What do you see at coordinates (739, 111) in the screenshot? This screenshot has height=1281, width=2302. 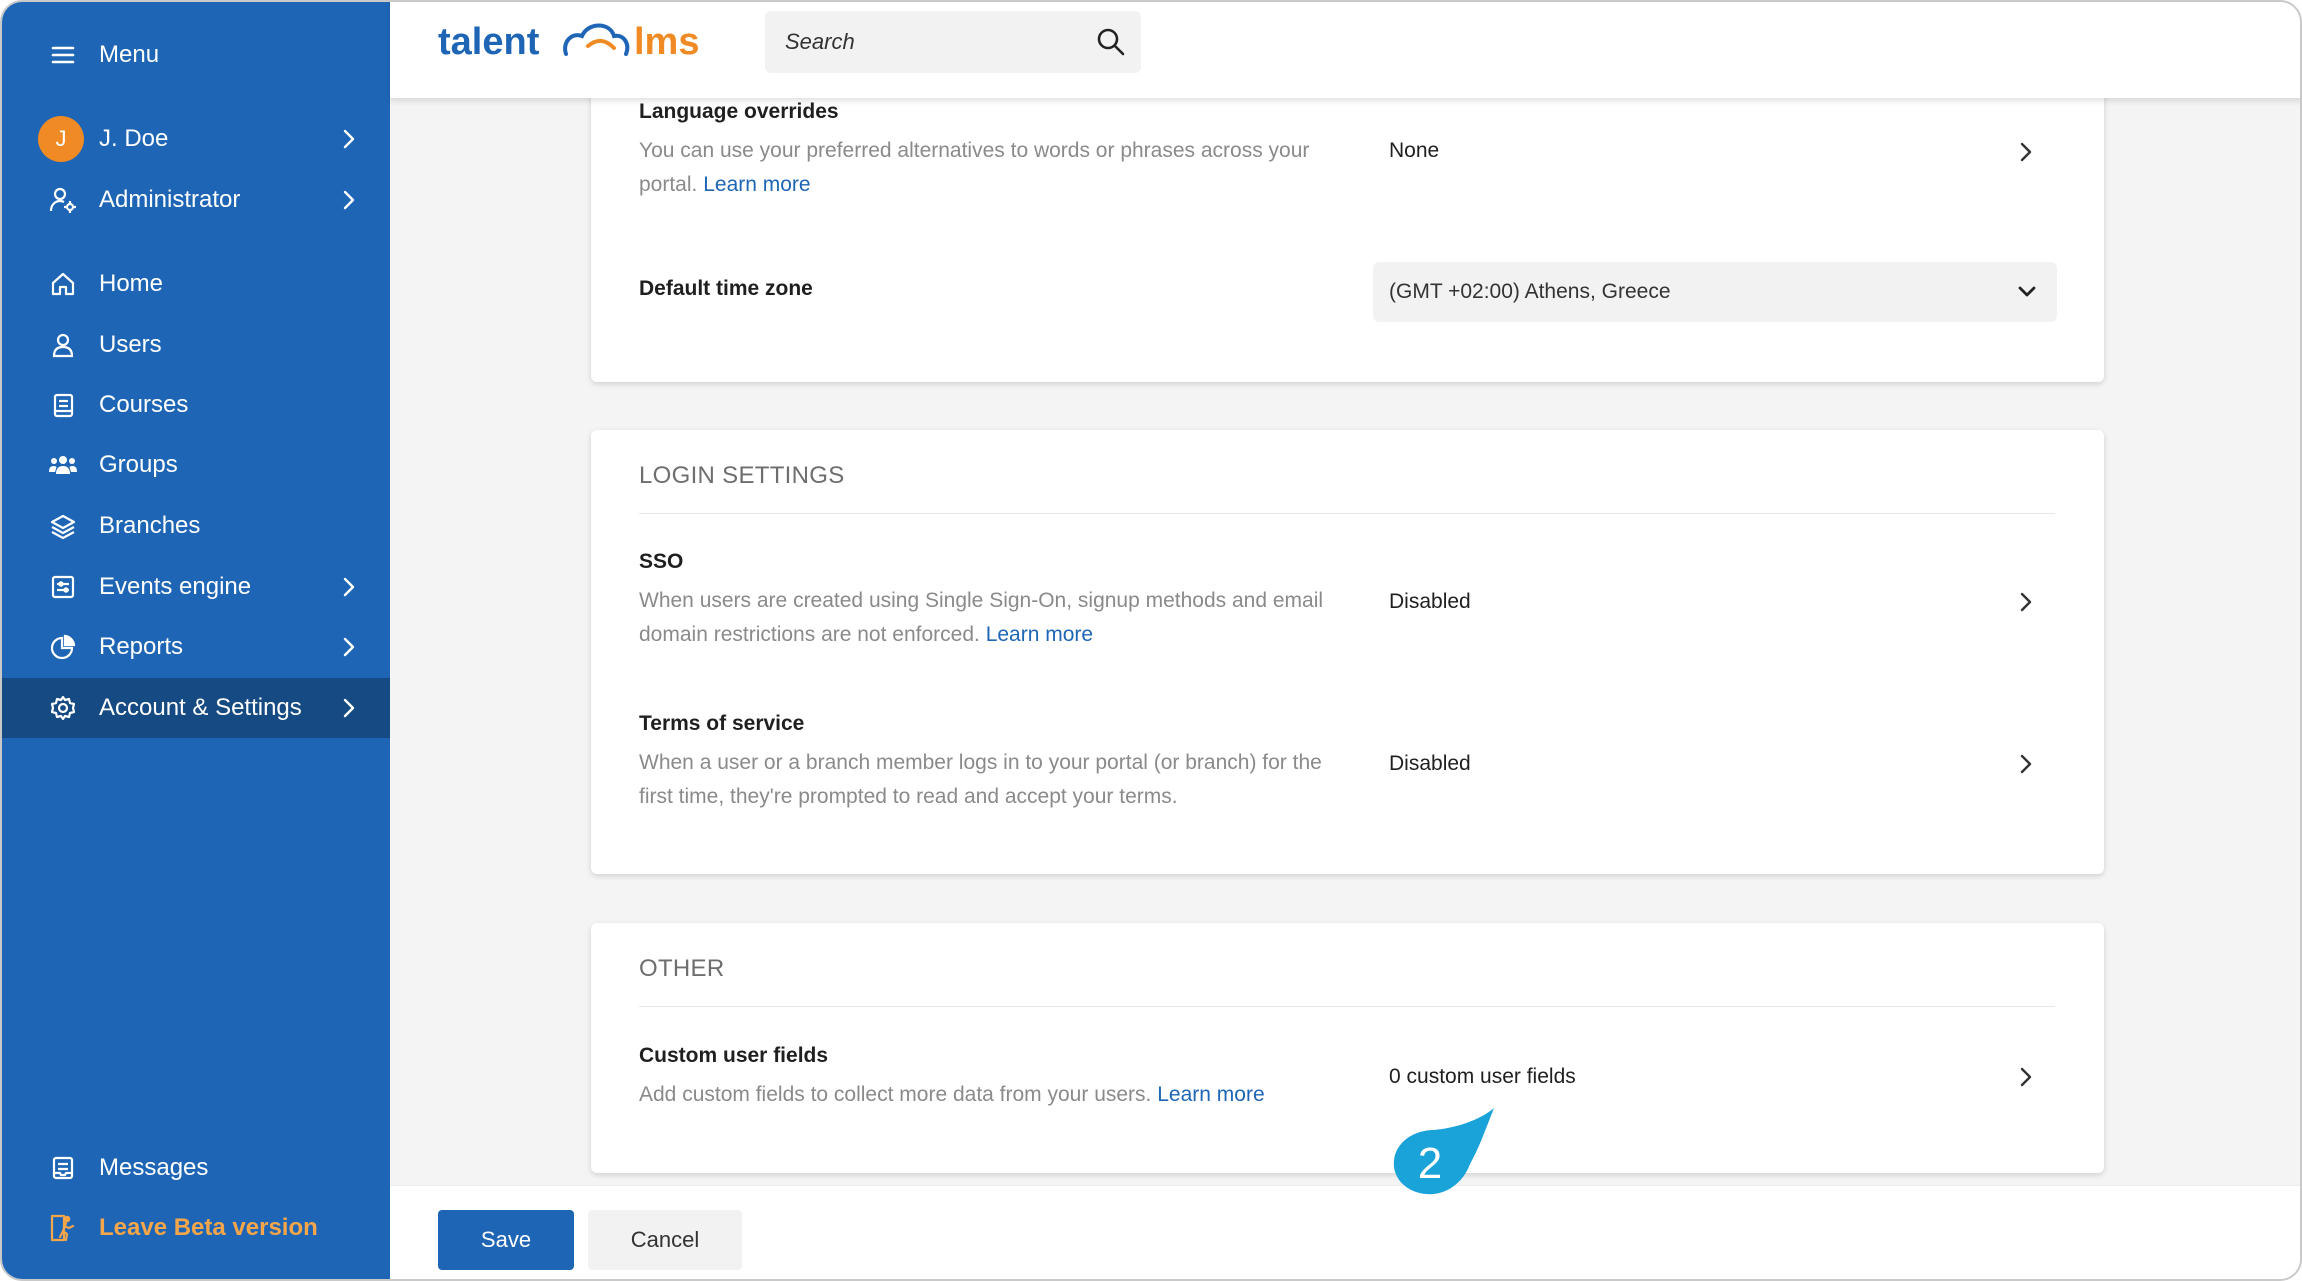 I see `language-overrides-title: Language overrides` at bounding box center [739, 111].